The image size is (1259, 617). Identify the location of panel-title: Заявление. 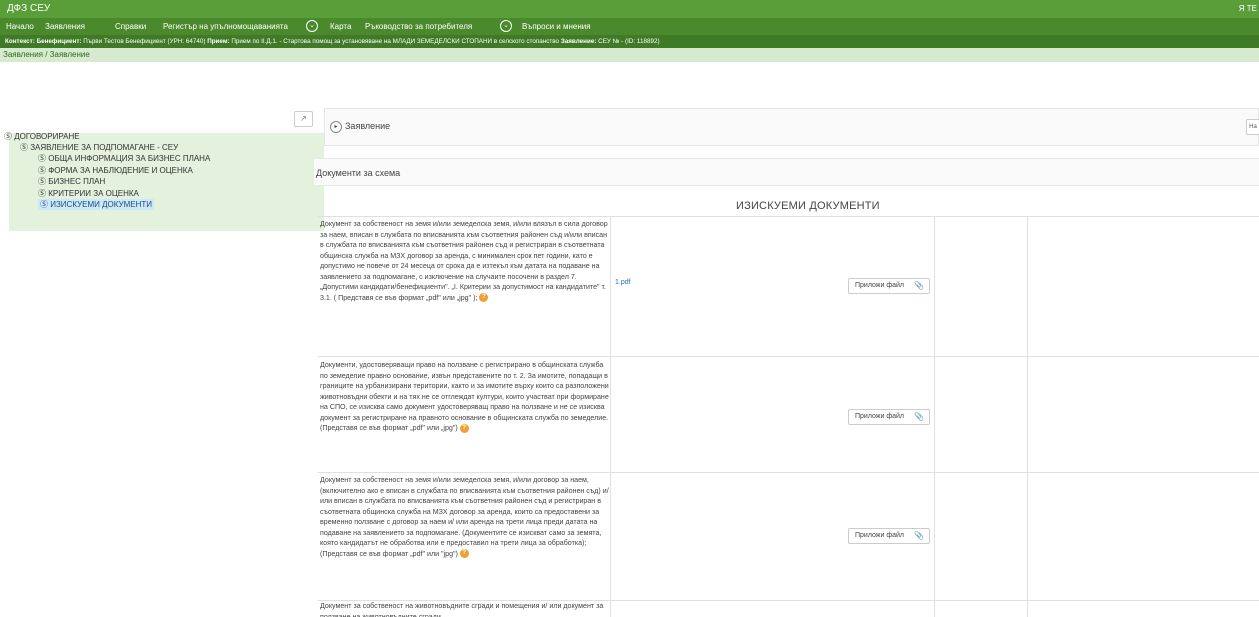
(368, 126).